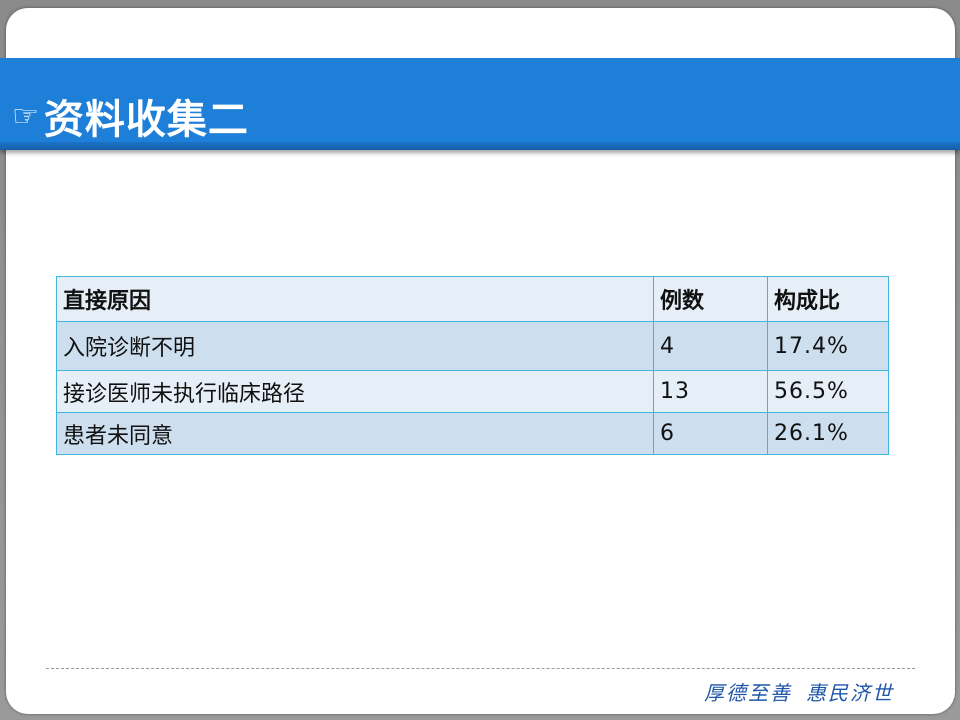  I want to click on table-row: 接诊医师未执行临床路径 13 56.5%, so click(472, 391).